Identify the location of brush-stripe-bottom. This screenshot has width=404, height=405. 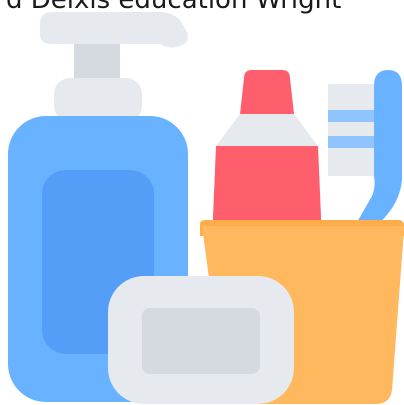
(352, 142).